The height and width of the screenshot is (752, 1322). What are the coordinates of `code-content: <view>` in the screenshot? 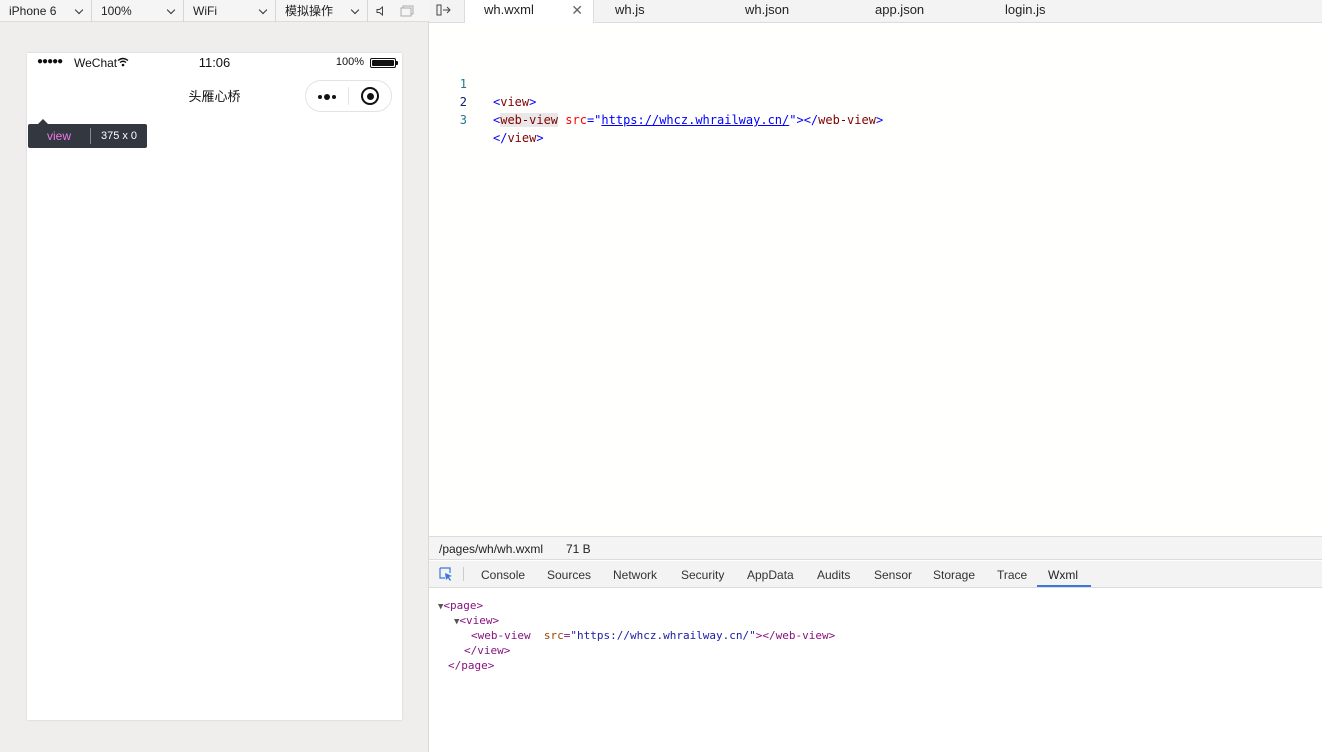 It's located at (514, 102).